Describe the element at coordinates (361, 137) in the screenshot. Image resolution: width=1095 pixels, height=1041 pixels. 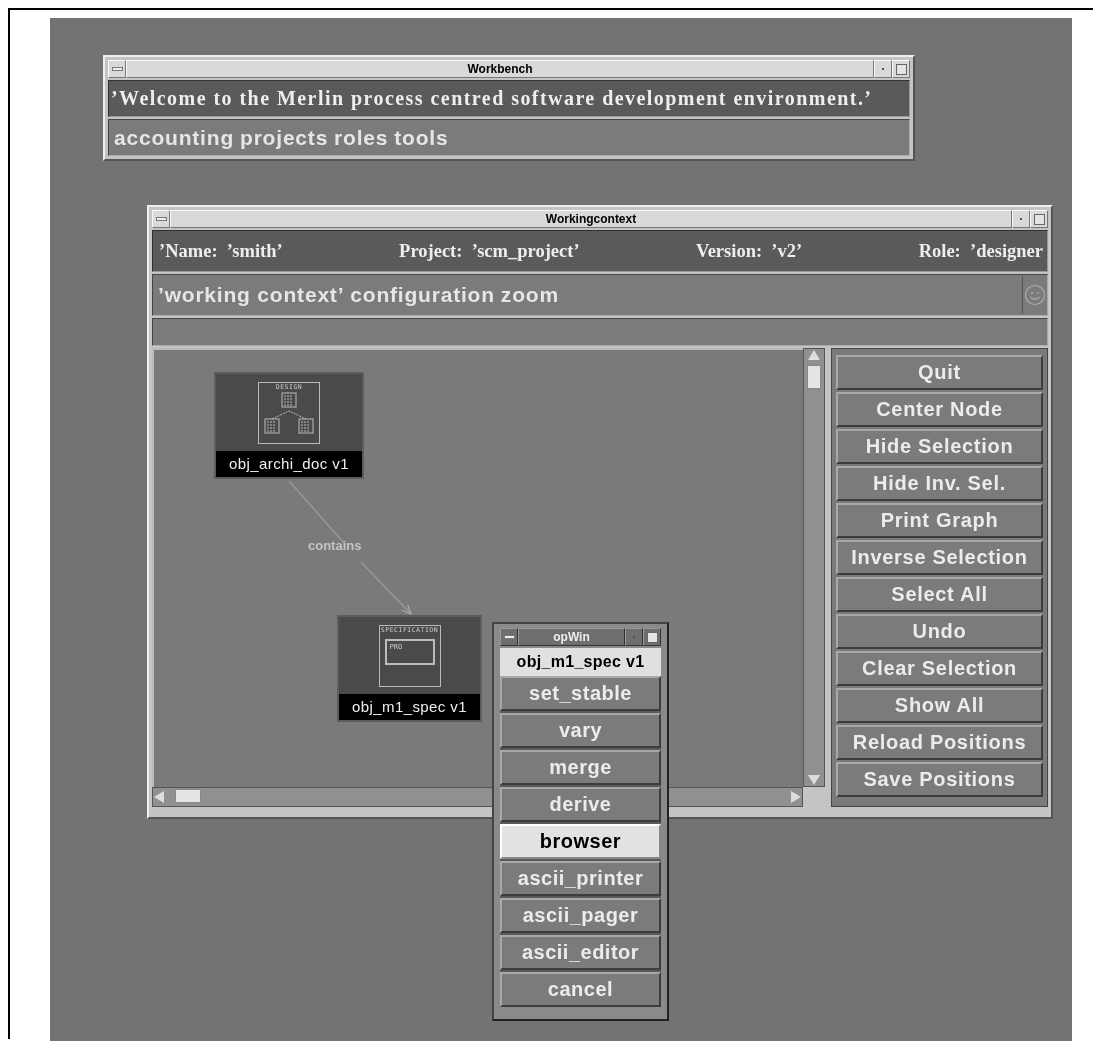
I see `menu-item: roles` at that location.